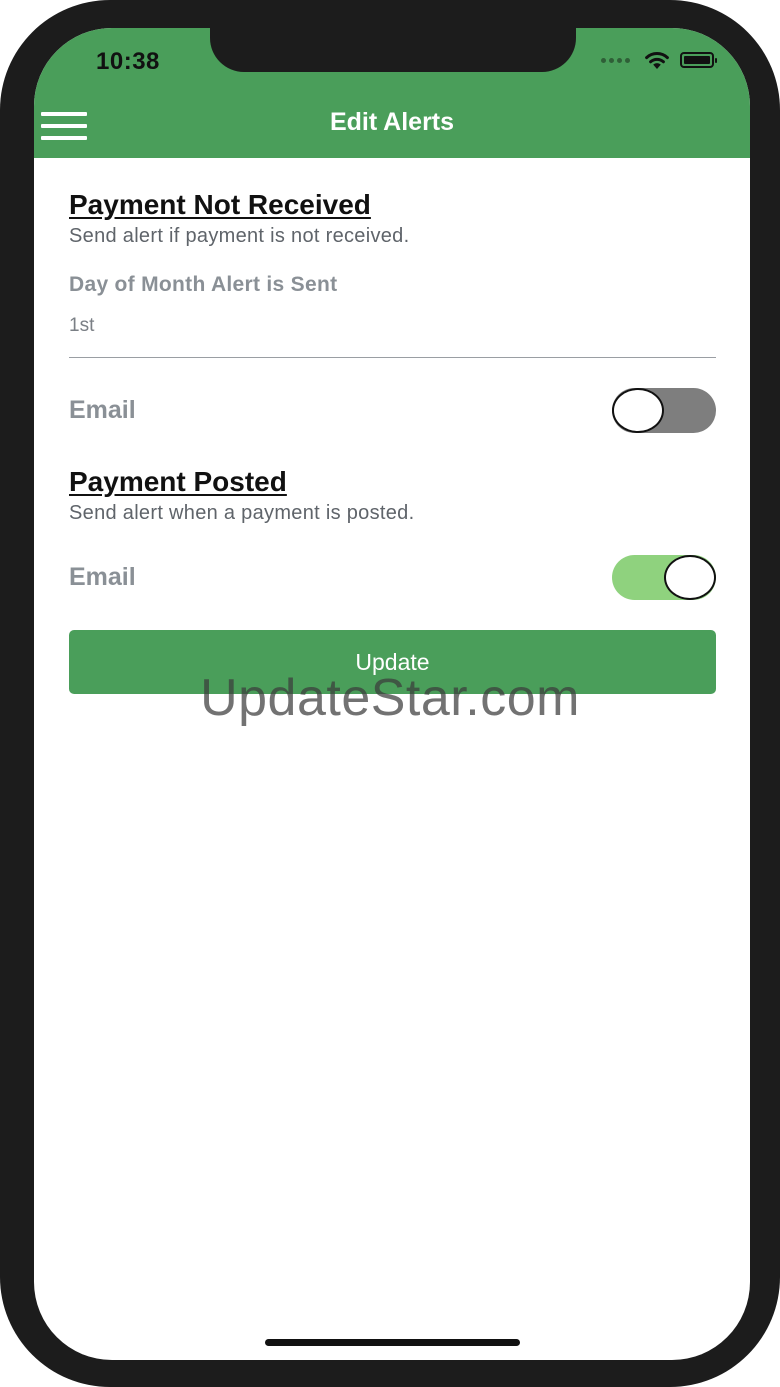 This screenshot has height=1387, width=780. What do you see at coordinates (392, 122) in the screenshot?
I see `page-title: Edit Alerts` at bounding box center [392, 122].